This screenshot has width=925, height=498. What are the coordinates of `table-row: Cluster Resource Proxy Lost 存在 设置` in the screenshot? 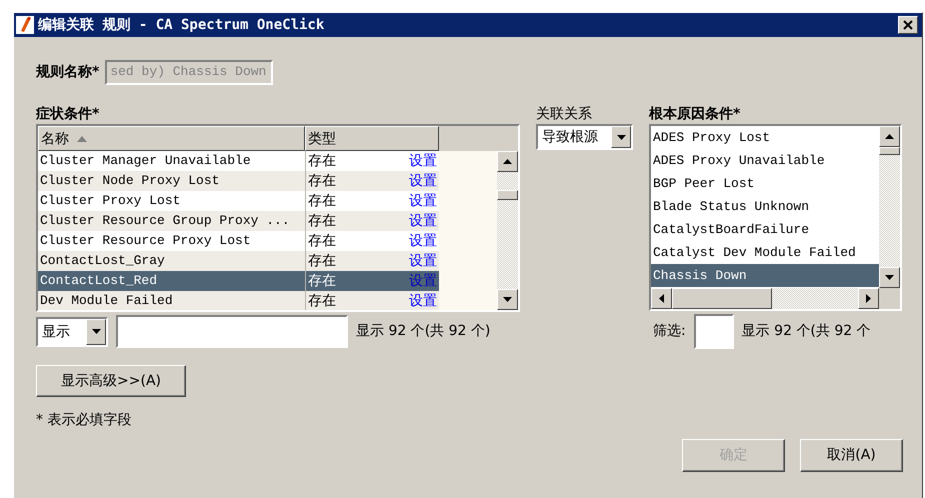 It's located at (238, 241).